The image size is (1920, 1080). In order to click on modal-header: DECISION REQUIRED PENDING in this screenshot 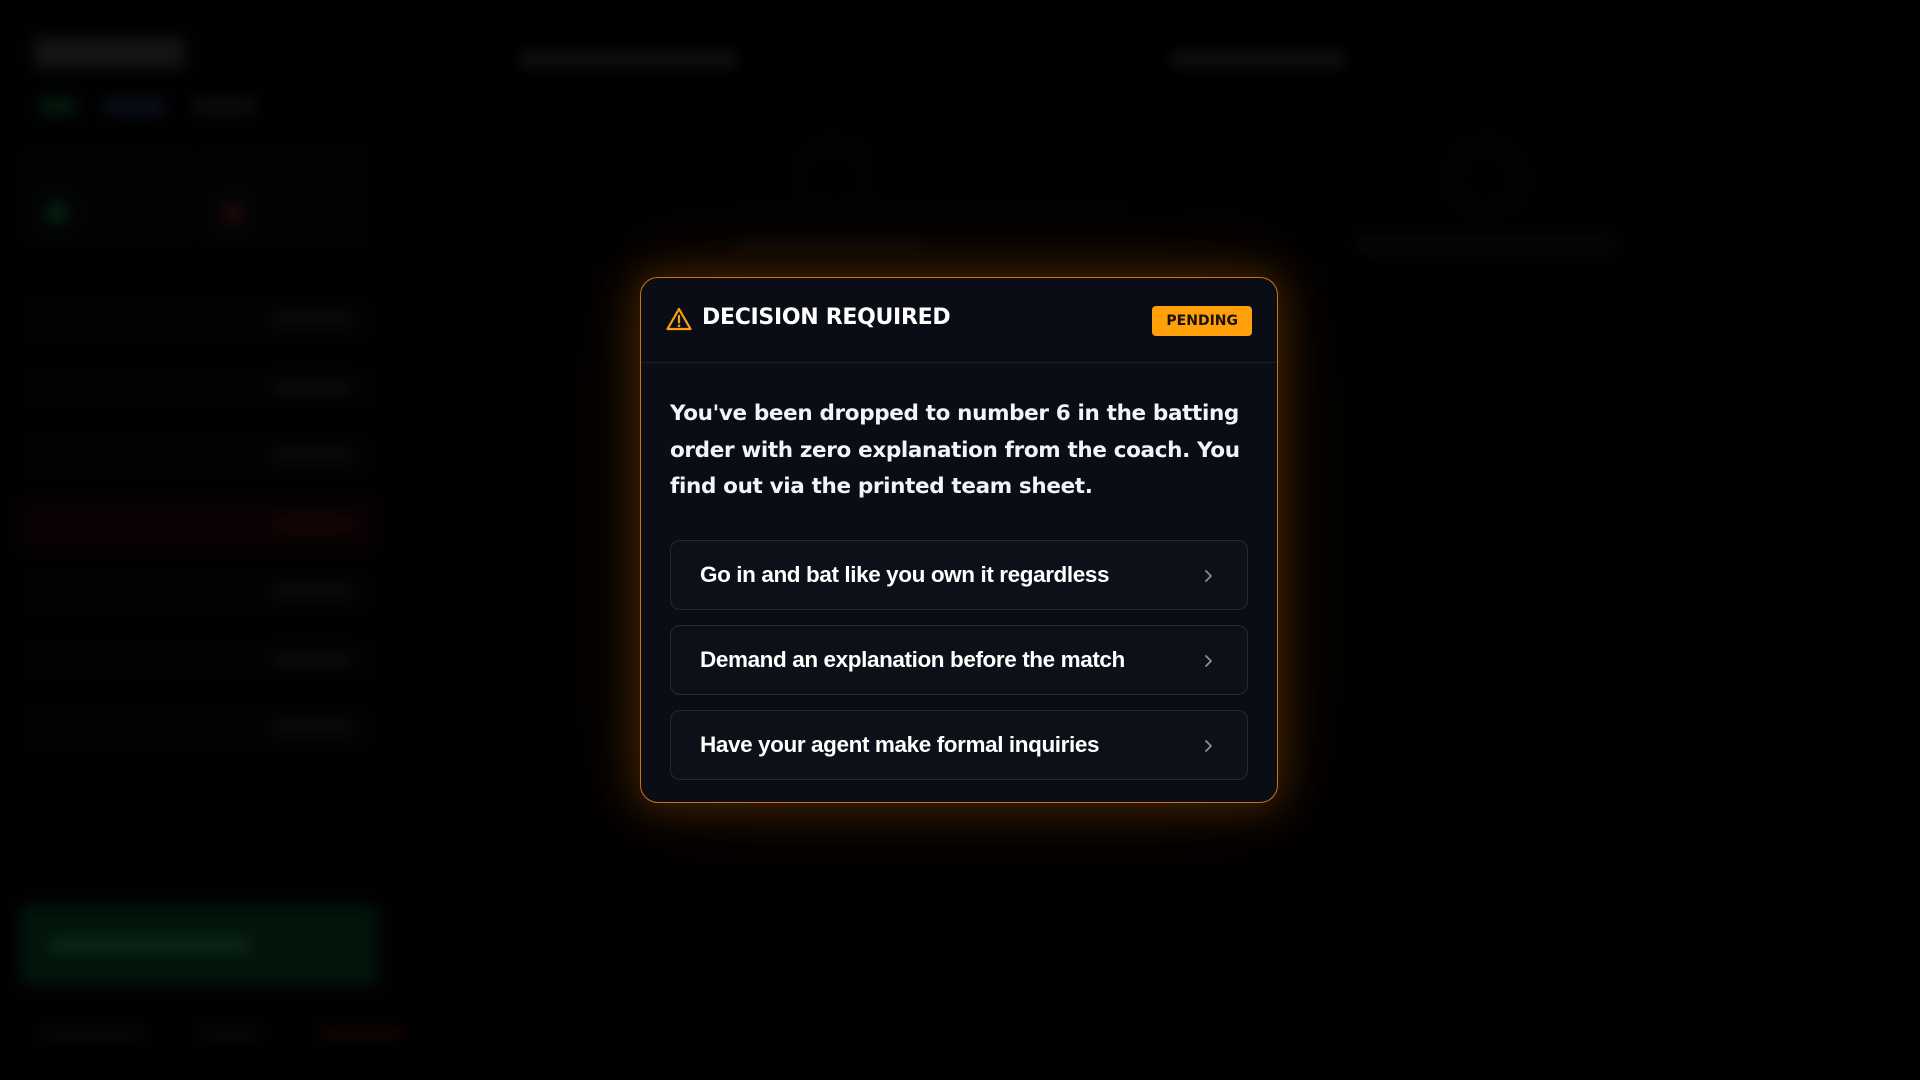, I will do `click(959, 320)`.